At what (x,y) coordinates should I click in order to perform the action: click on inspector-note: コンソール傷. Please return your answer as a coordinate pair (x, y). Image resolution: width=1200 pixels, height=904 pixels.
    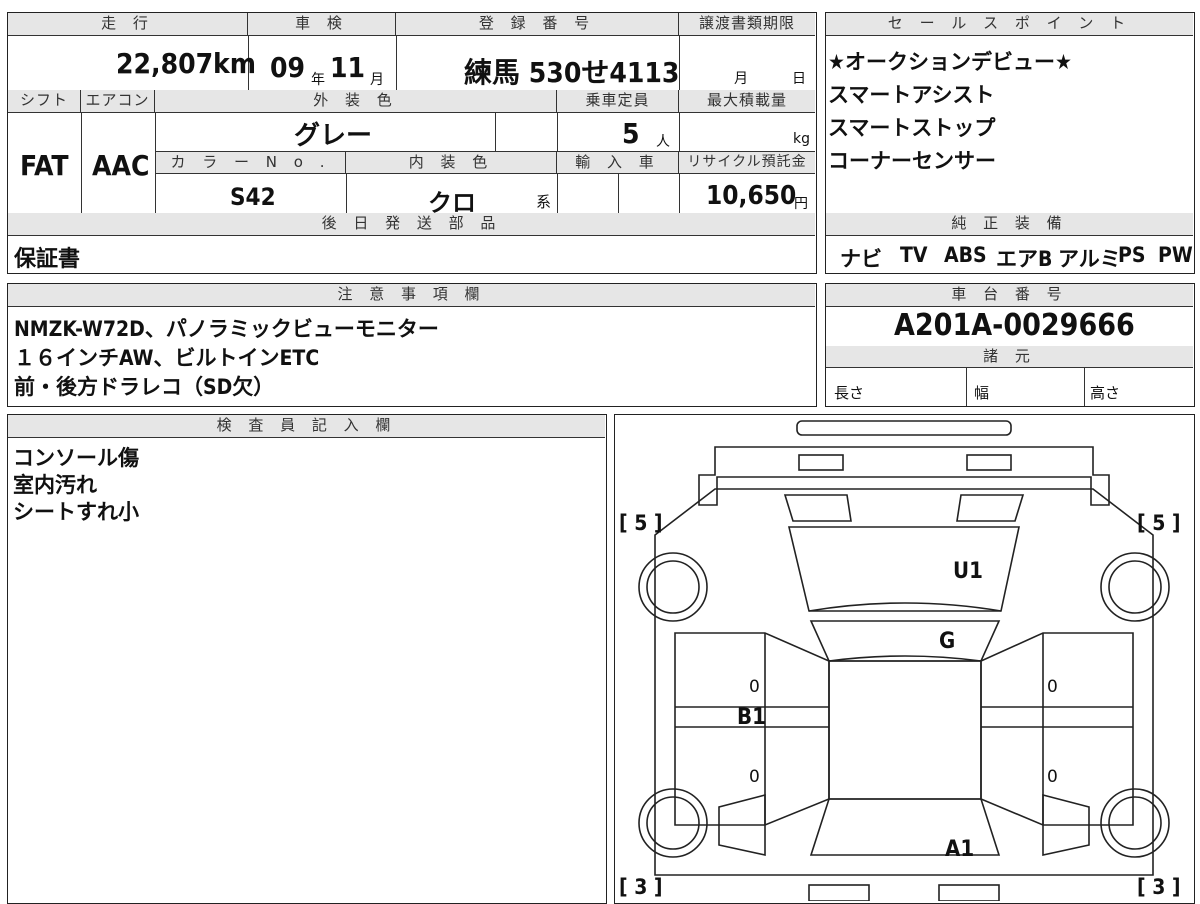
    Looking at the image, I should click on (76, 458).